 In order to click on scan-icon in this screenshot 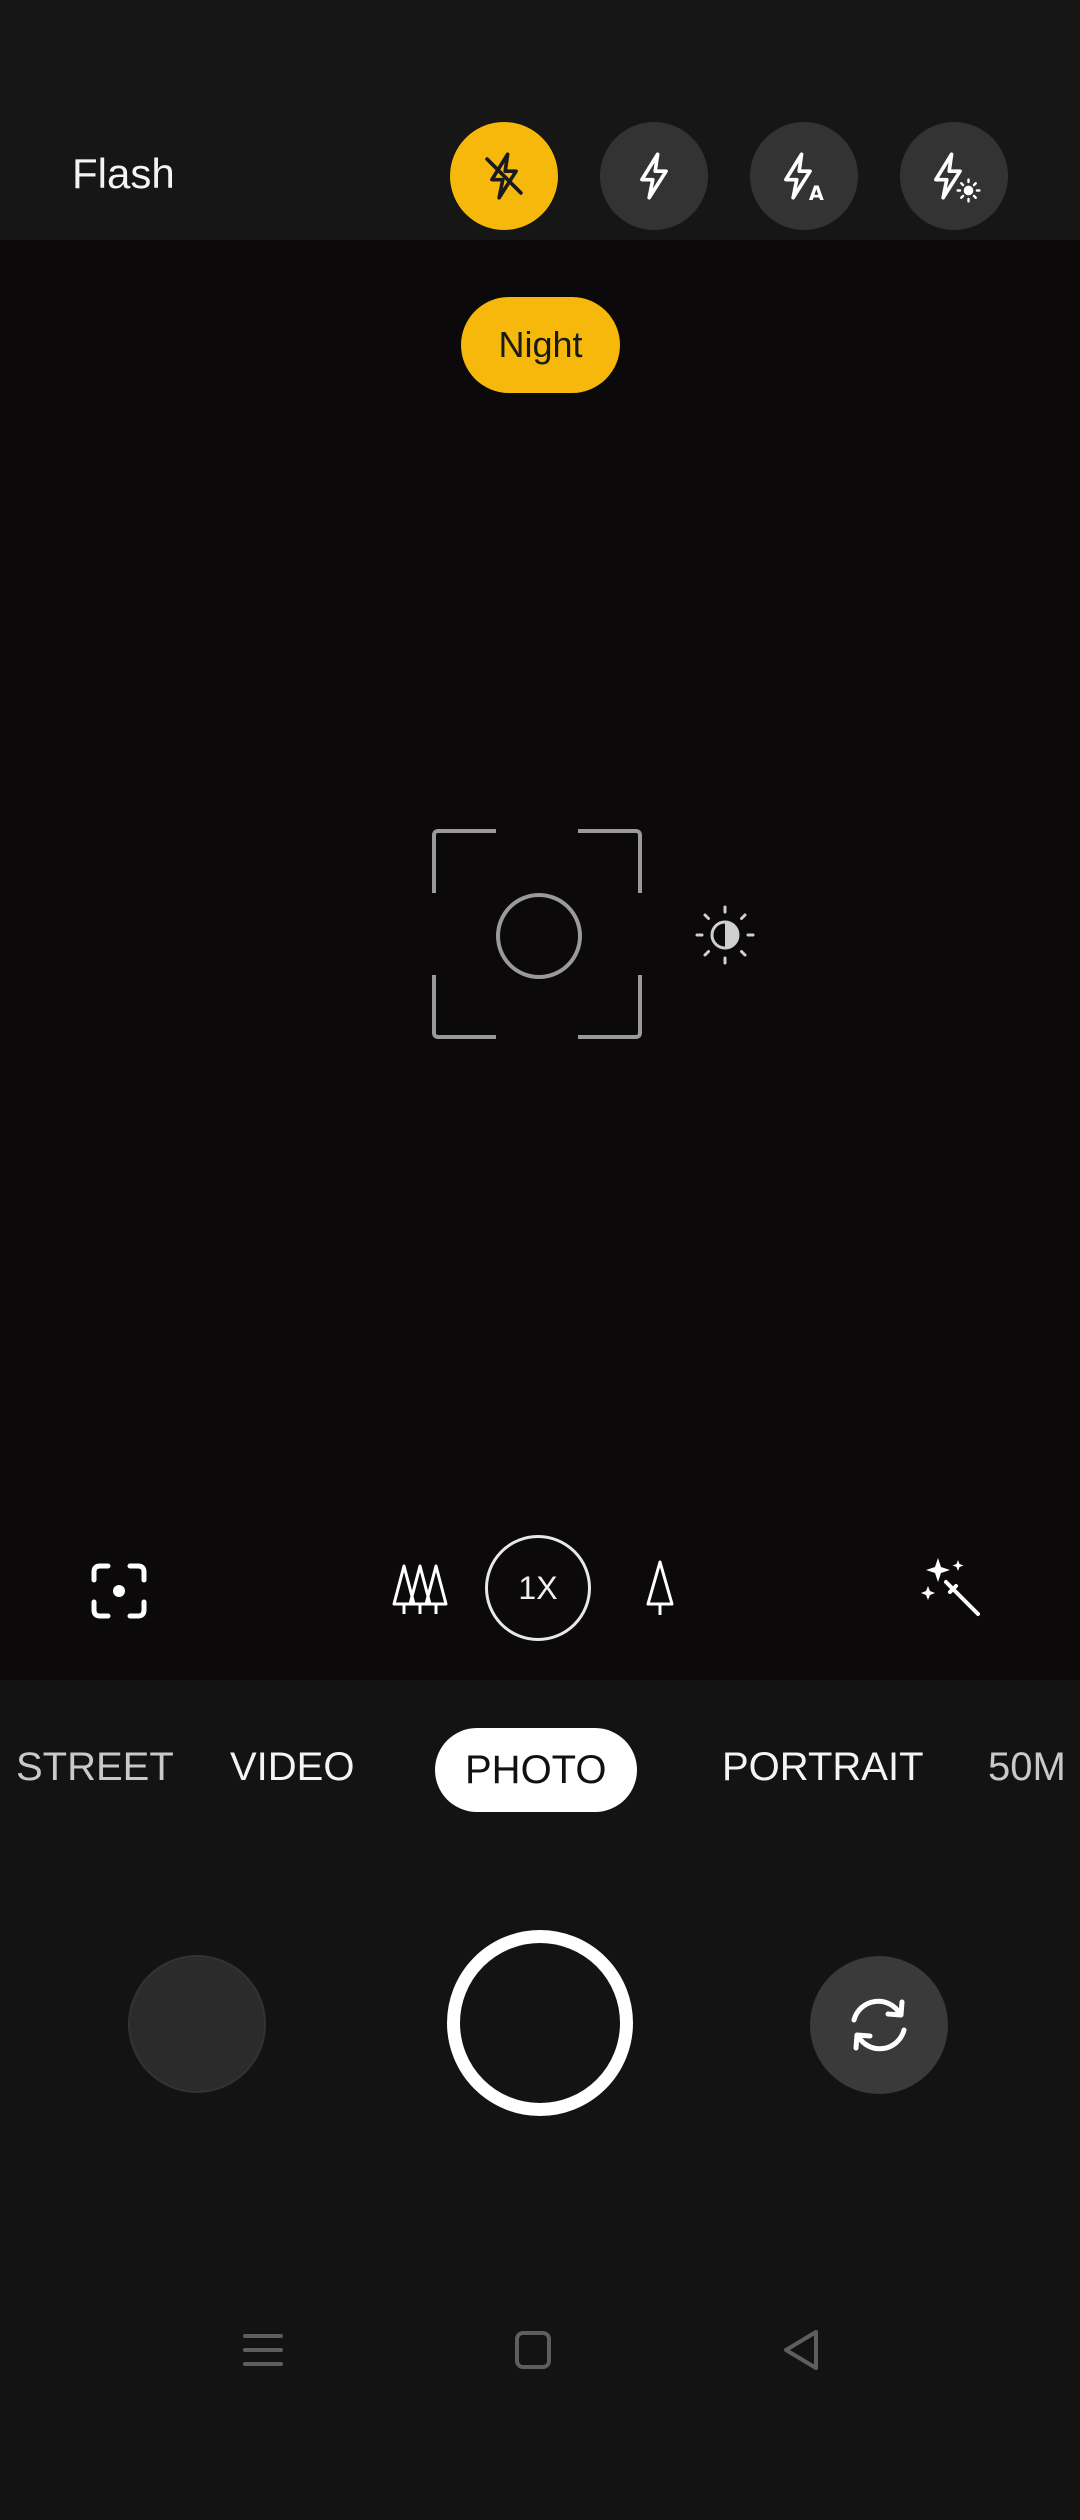, I will do `click(119, 1591)`.